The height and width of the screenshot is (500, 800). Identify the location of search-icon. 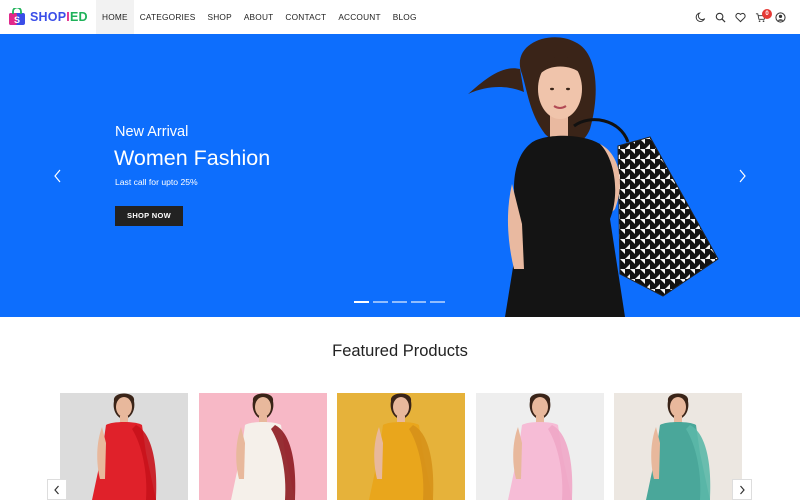
(720, 17).